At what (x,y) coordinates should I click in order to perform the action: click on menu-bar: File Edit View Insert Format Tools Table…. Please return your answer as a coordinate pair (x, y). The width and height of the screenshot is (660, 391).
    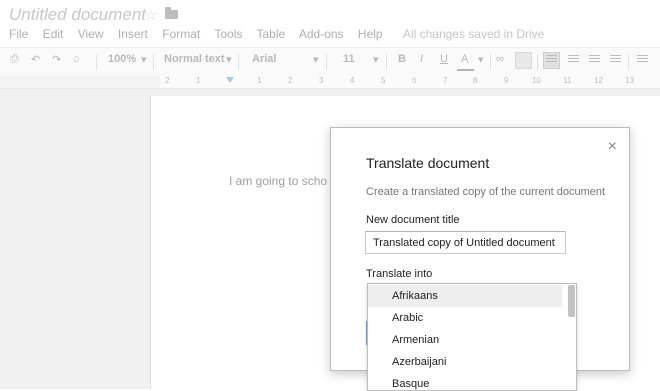
    Looking at the image, I should click on (282, 34).